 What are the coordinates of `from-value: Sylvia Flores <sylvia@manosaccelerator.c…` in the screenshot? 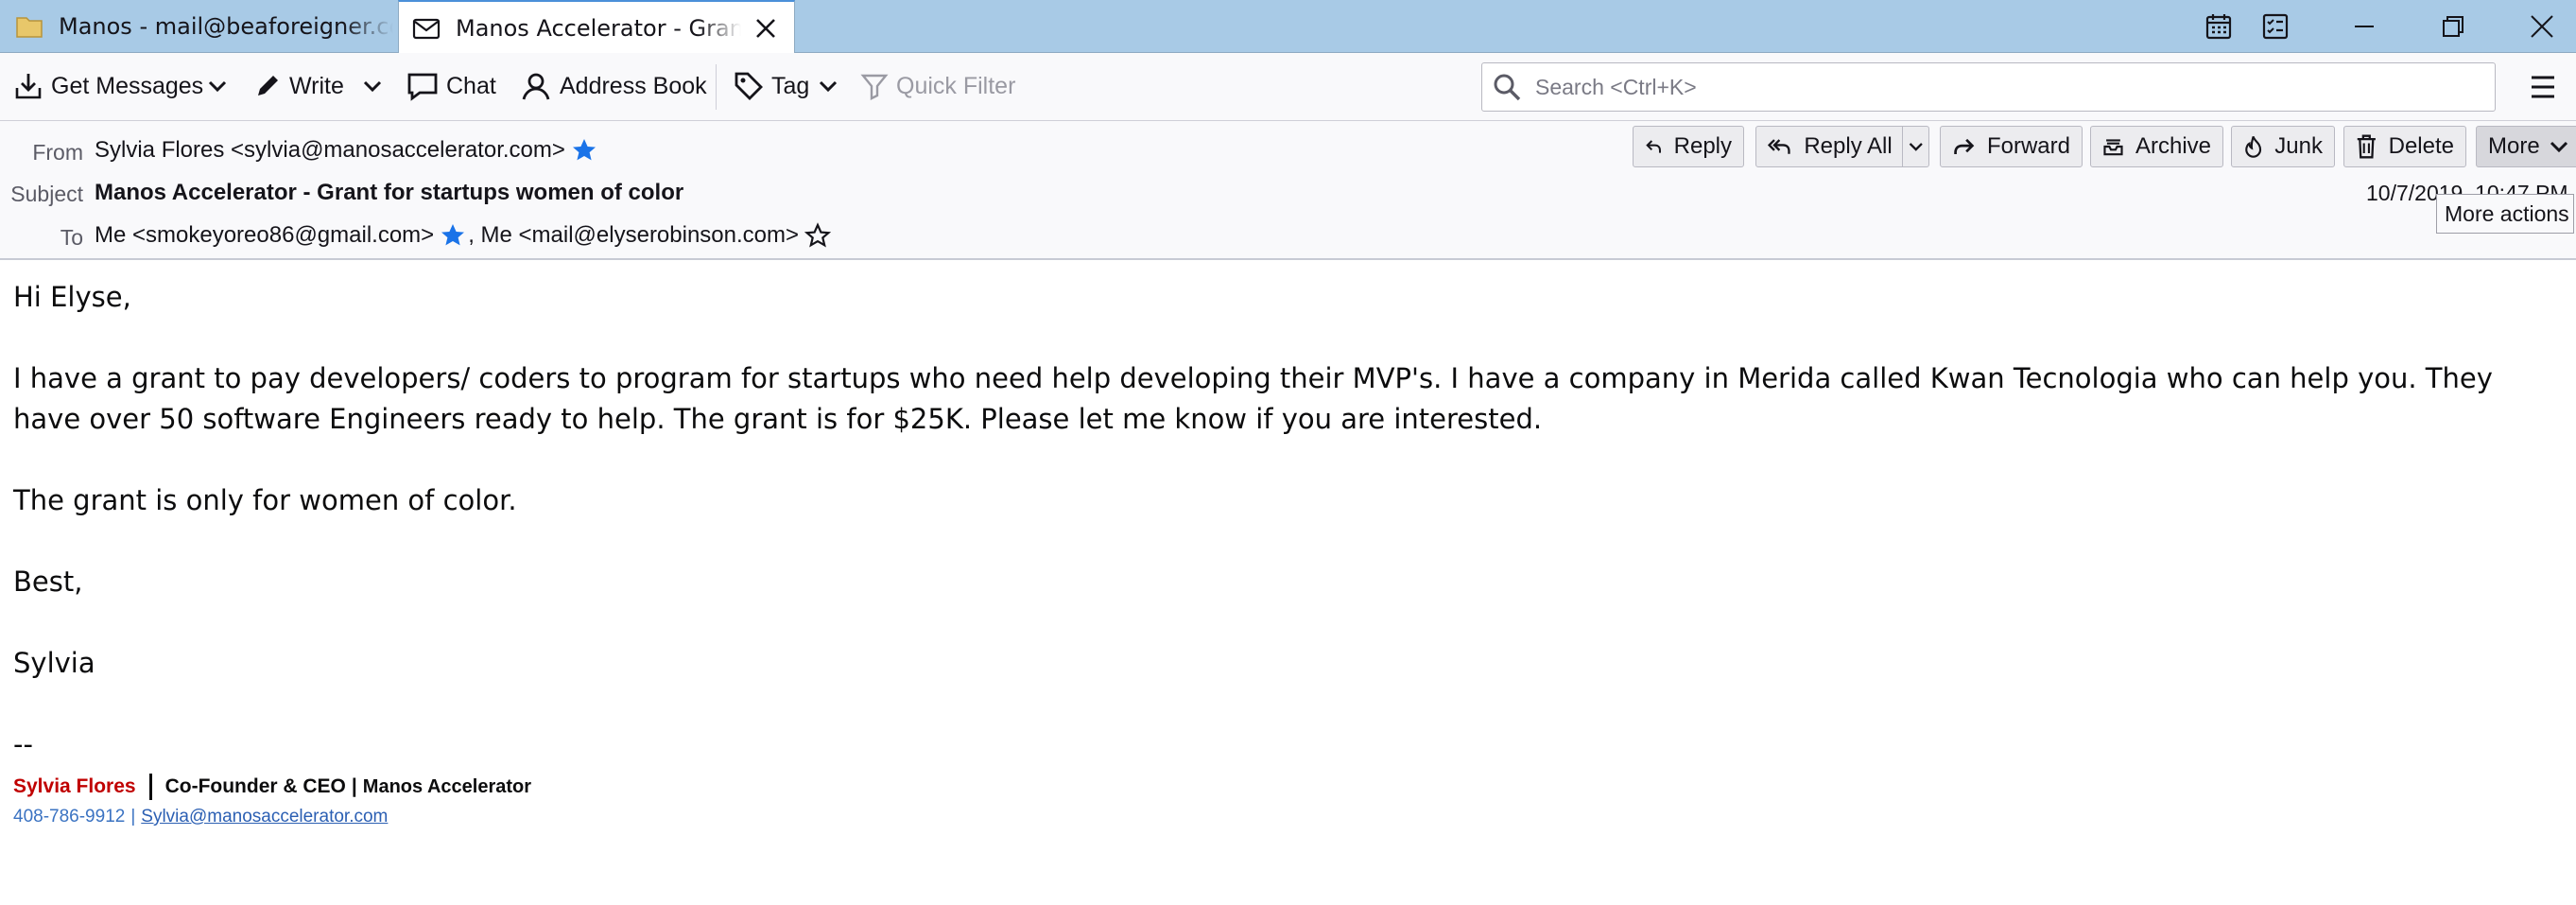 It's located at (330, 150).